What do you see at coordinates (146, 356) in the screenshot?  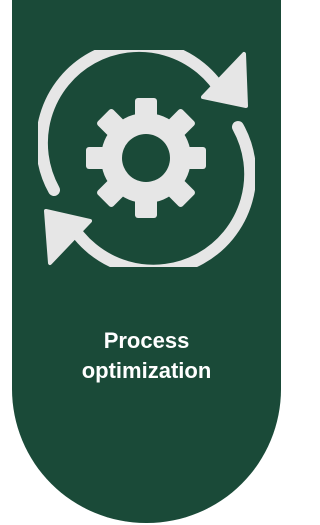 I see `card-title: Process optimization` at bounding box center [146, 356].